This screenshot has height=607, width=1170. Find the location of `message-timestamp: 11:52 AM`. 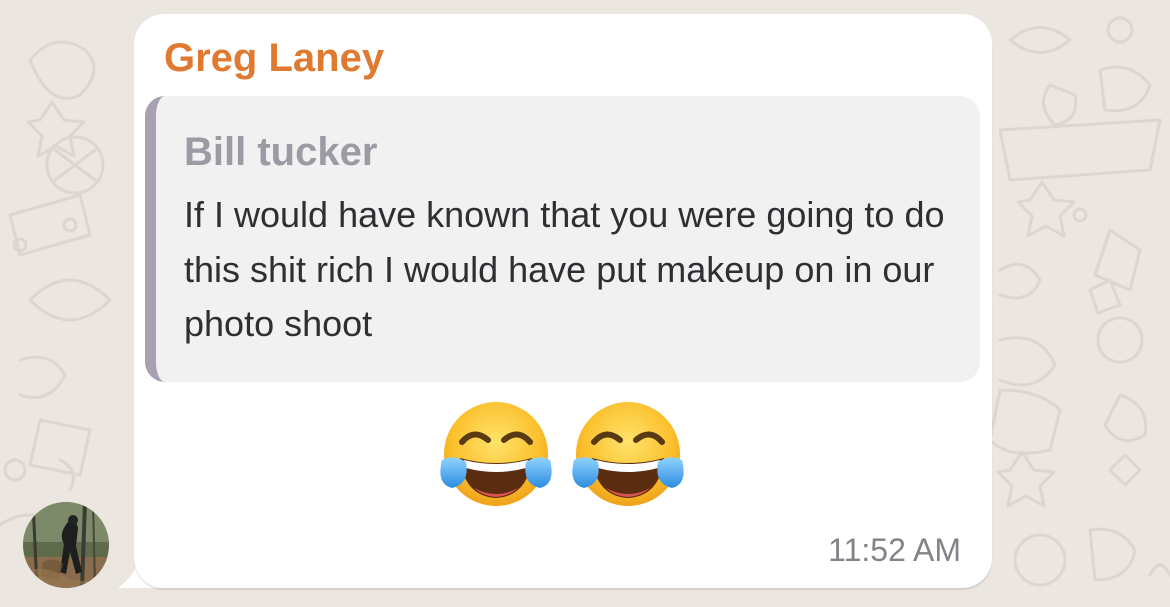

message-timestamp: 11:52 AM is located at coordinates (894, 550).